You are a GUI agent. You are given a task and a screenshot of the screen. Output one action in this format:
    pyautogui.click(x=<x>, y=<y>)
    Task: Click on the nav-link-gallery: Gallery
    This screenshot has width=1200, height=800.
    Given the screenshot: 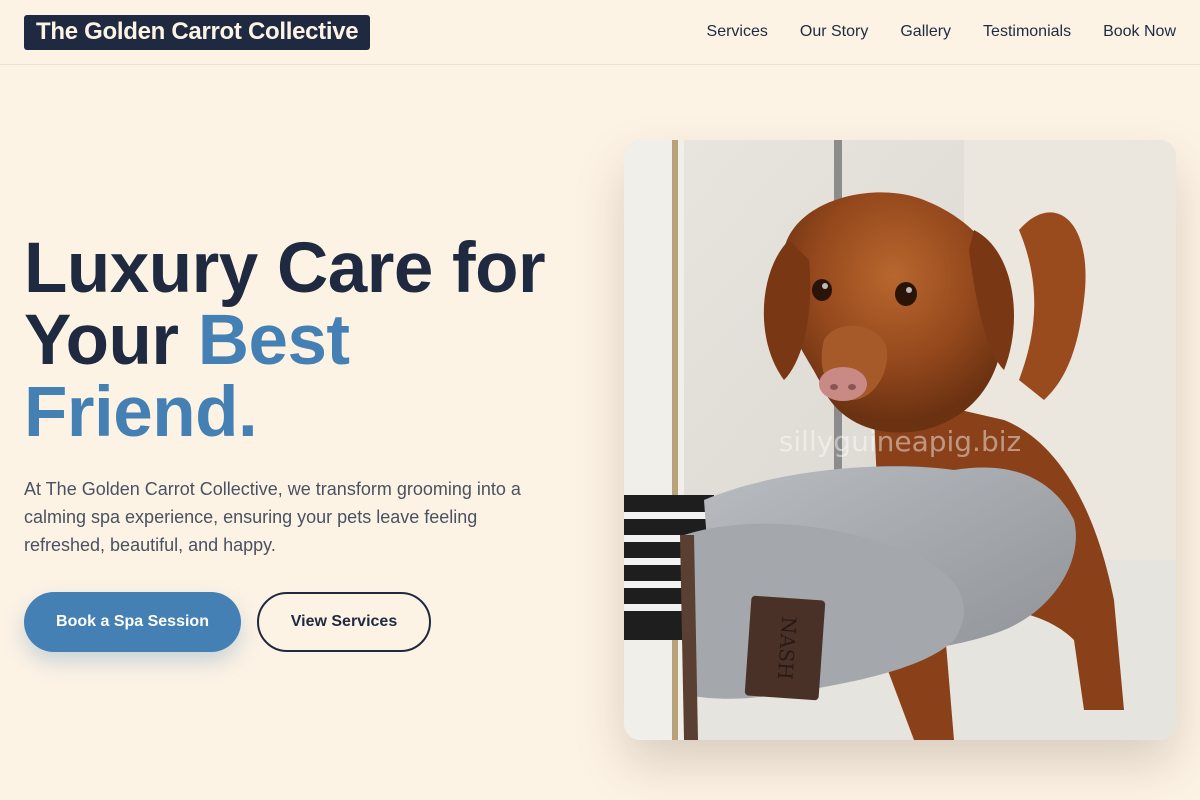 What is the action you would take?
    pyautogui.click(x=925, y=32)
    